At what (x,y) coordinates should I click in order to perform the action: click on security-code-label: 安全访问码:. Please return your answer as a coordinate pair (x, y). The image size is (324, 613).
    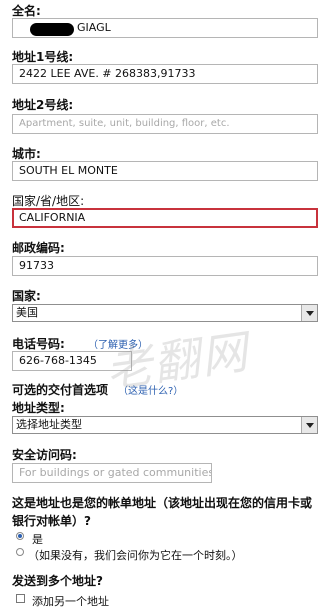
    Looking at the image, I should click on (44, 455).